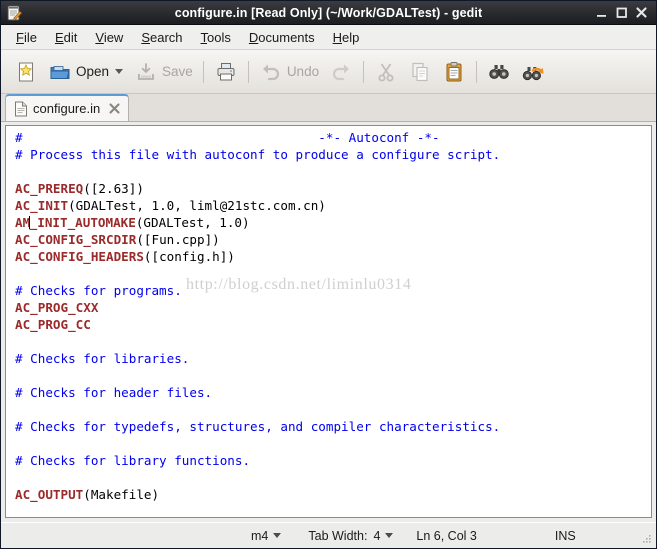 This screenshot has height=549, width=657. I want to click on macro-name: AC_PROG_CC, so click(53, 324).